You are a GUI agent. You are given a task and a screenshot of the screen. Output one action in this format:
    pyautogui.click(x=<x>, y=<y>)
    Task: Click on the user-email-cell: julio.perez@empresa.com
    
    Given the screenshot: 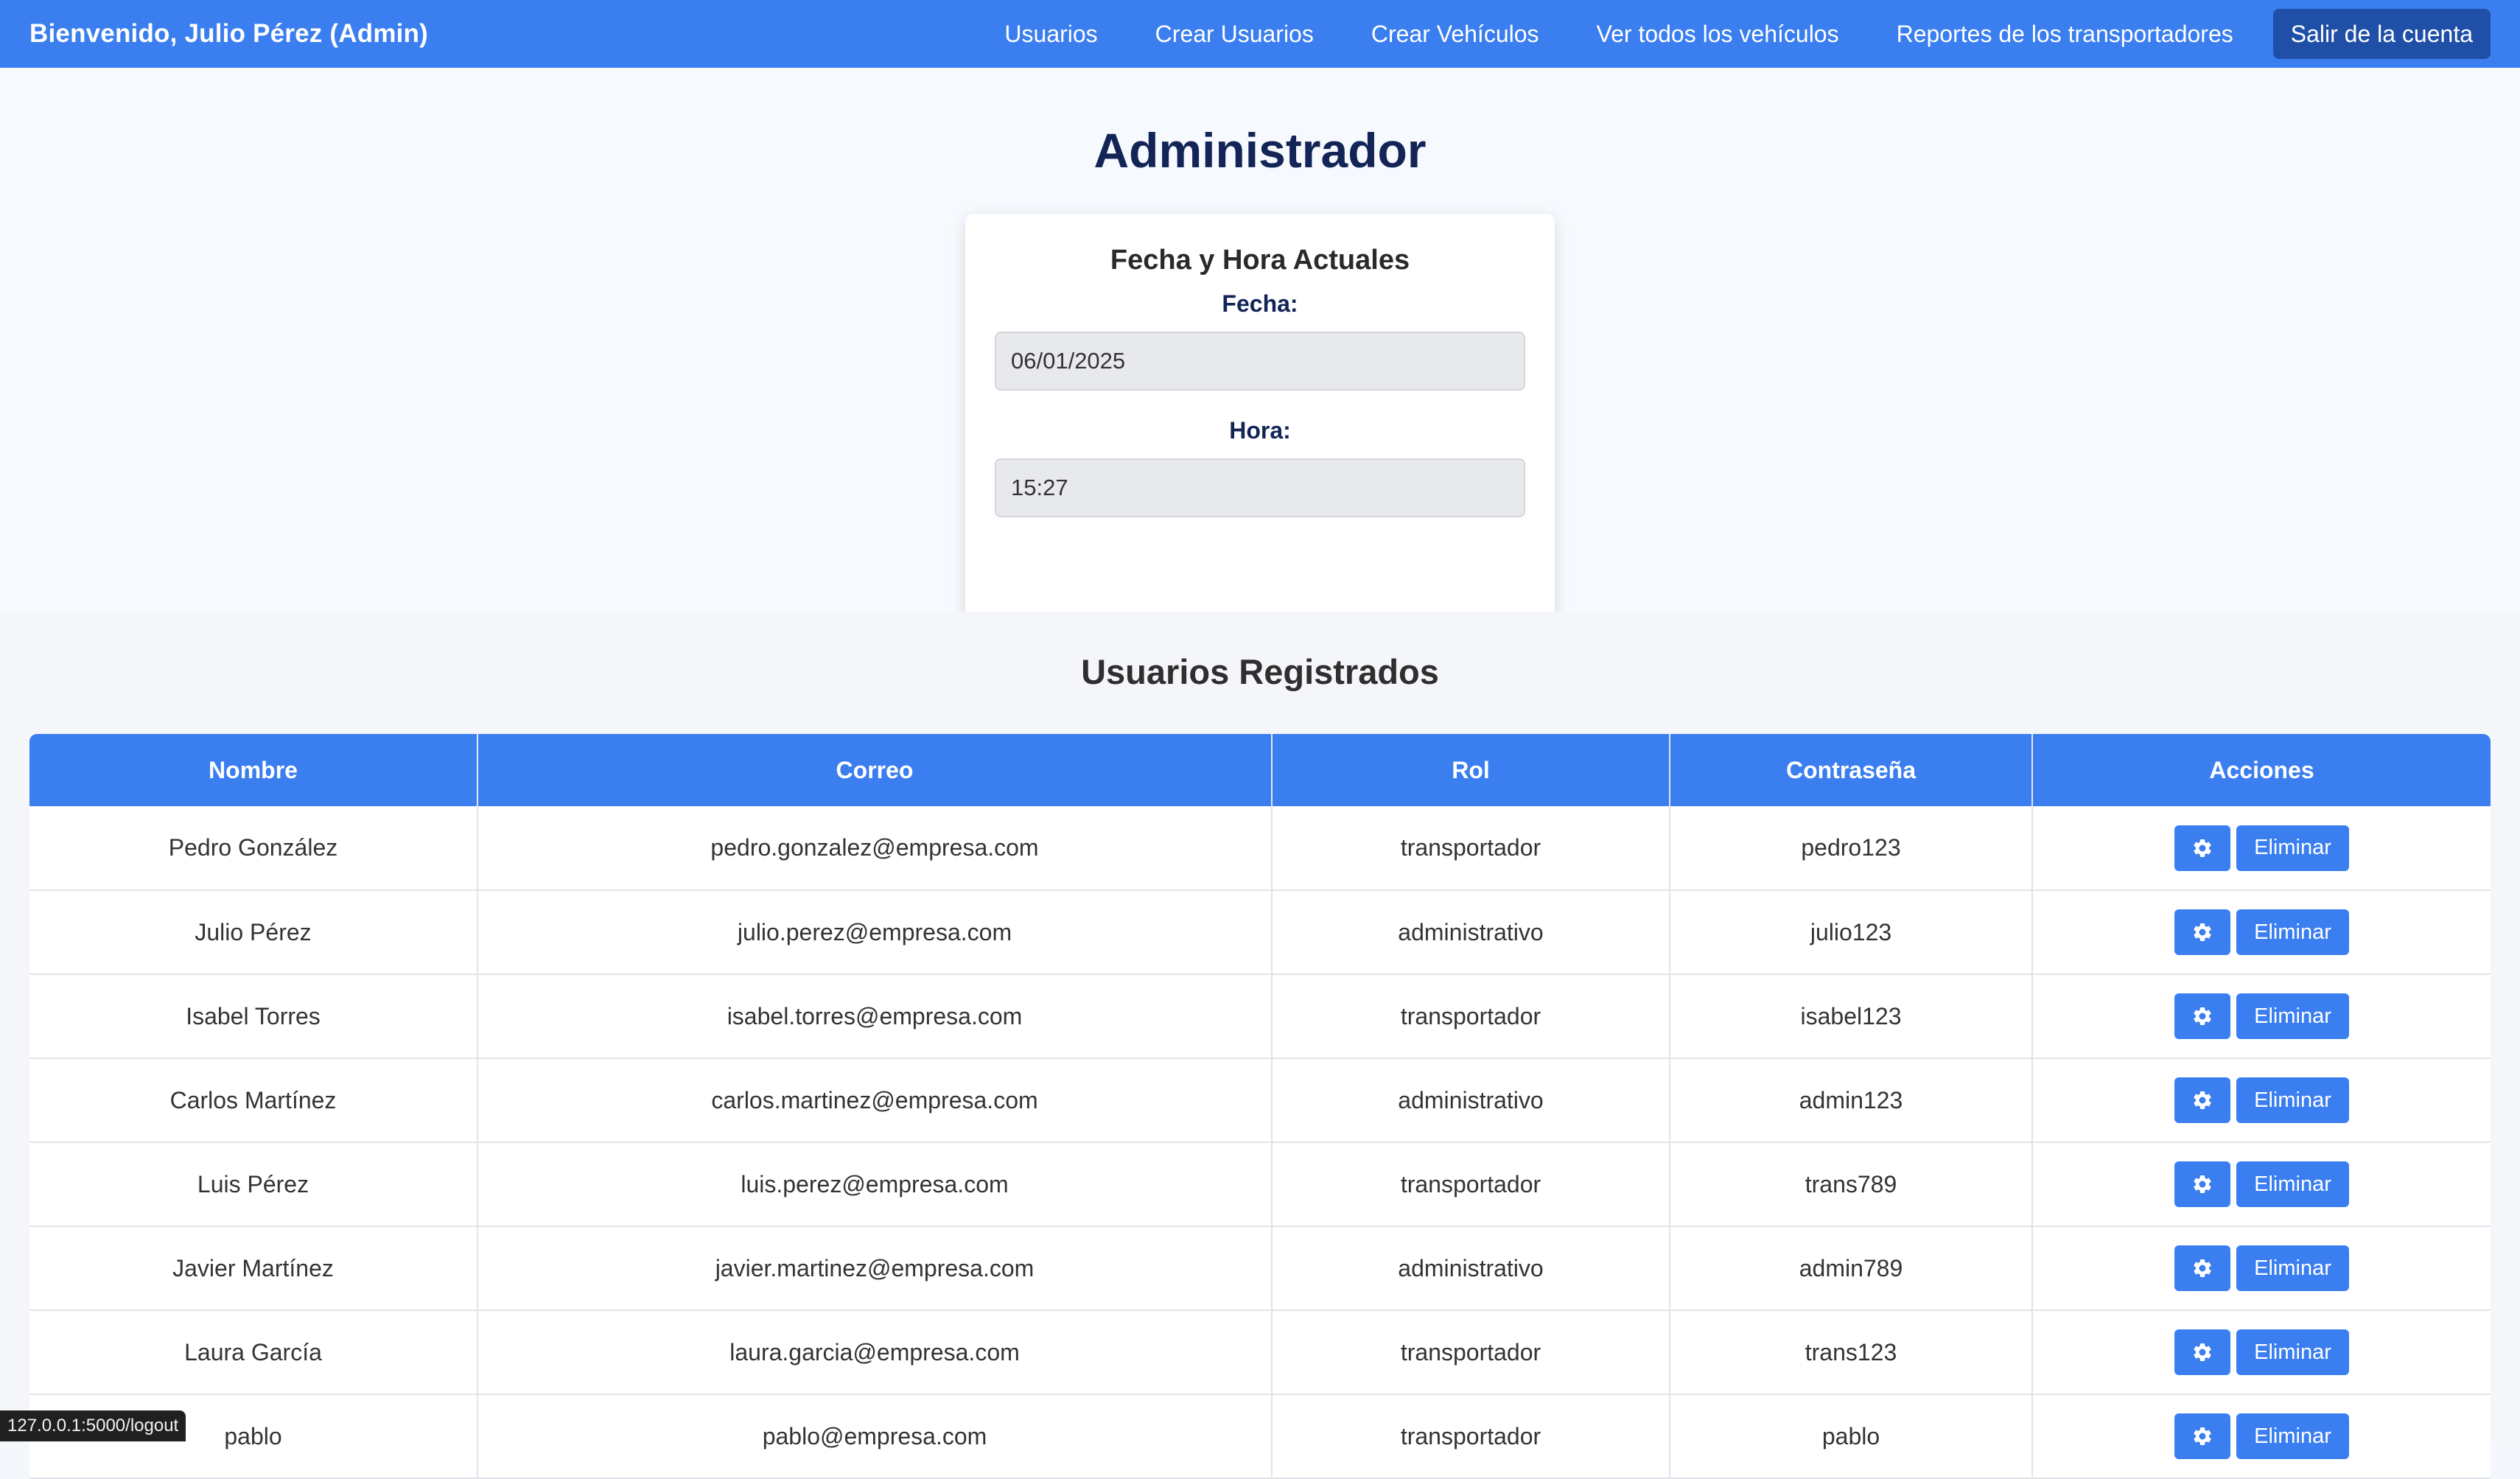 What is the action you would take?
    pyautogui.click(x=875, y=932)
    